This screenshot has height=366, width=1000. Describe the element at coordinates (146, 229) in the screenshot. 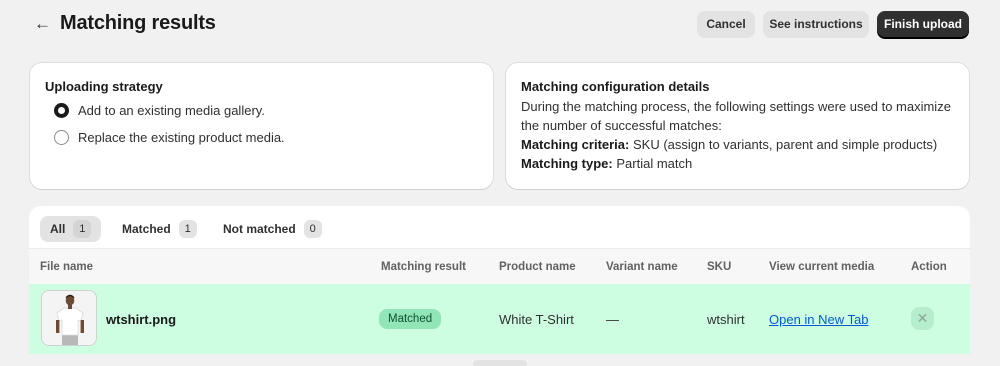

I see `tab-label: Matched` at that location.